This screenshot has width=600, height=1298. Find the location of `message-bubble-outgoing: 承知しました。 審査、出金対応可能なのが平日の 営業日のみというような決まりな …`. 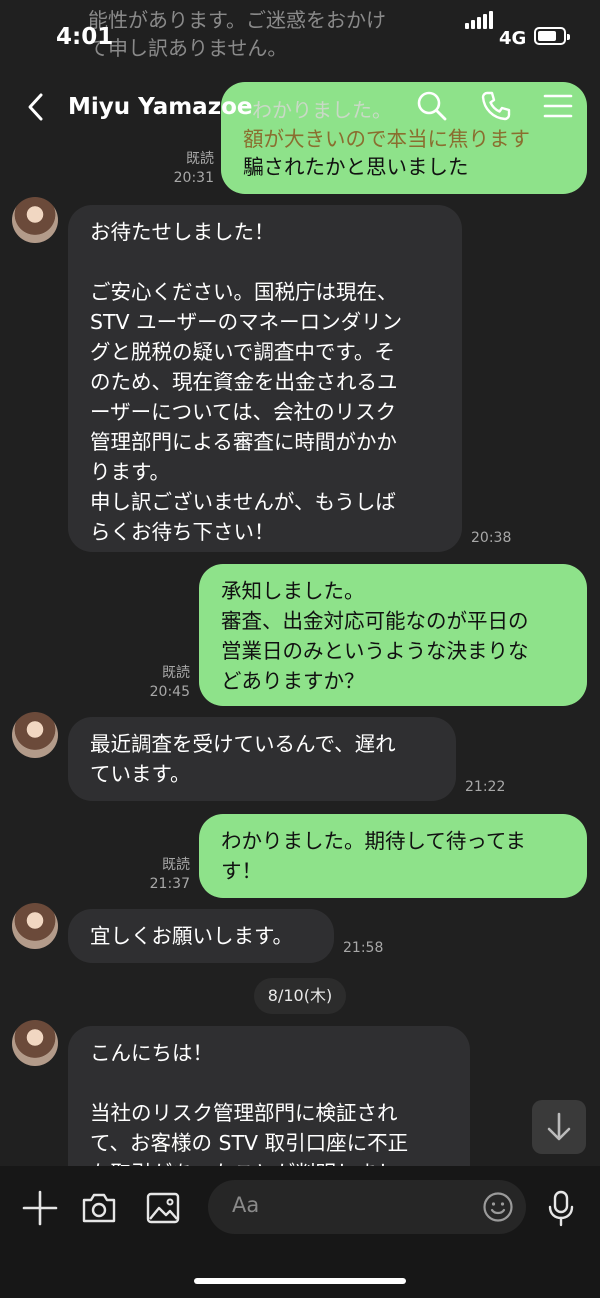

message-bubble-outgoing: 承知しました。 審査、出金対応可能なのが平日の 営業日のみというような決まりな … is located at coordinates (393, 635).